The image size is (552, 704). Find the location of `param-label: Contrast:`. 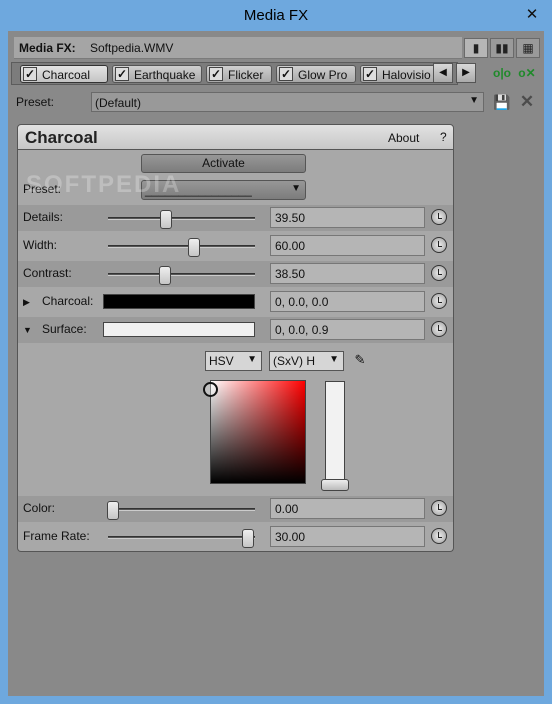

param-label: Contrast: is located at coordinates (47, 273).